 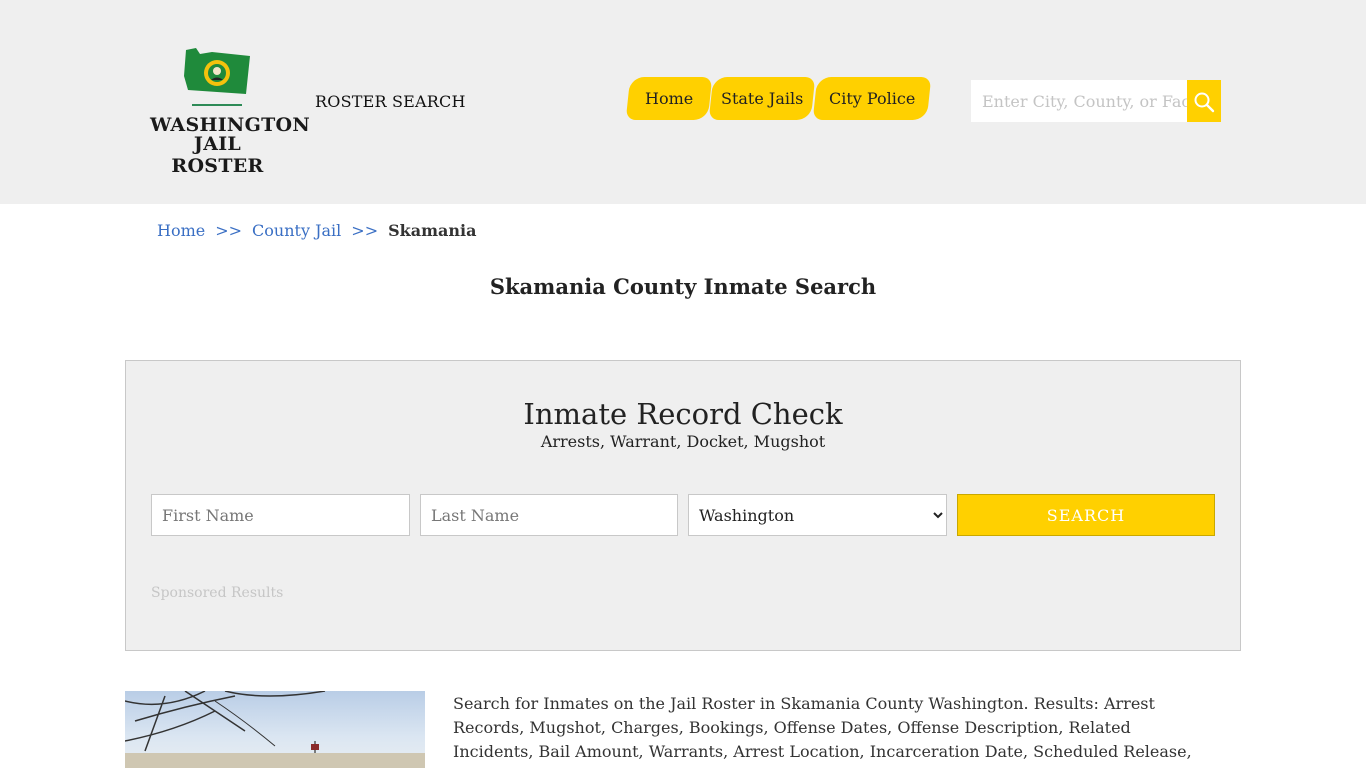 I want to click on facility-search-input, so click(x=1079, y=101).